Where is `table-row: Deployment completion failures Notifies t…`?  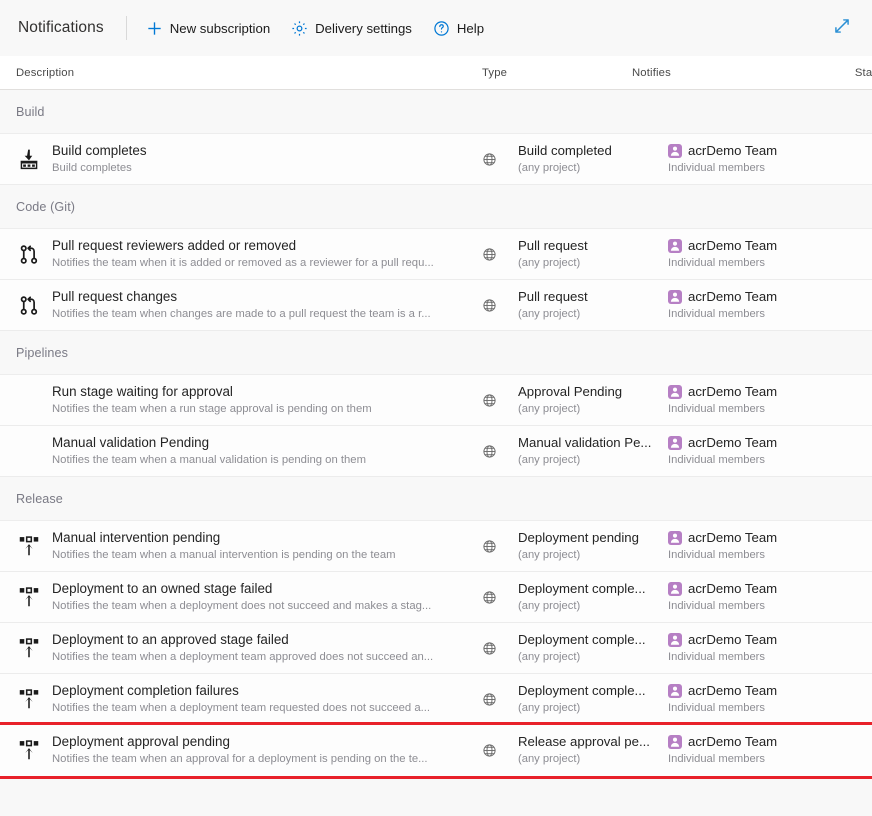
table-row: Deployment completion failures Notifies t… is located at coordinates (436, 699).